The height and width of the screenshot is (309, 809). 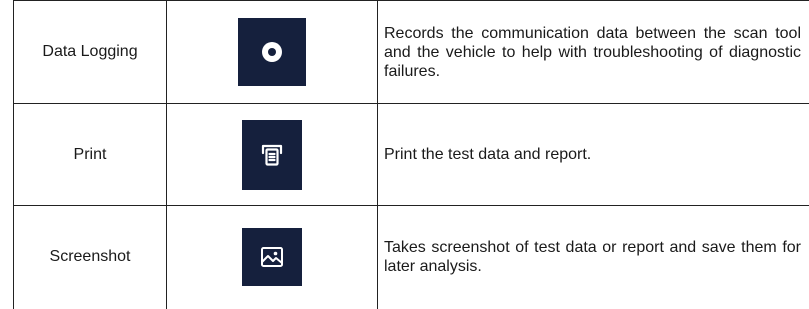 I want to click on function-name: Data Logging, so click(x=90, y=51).